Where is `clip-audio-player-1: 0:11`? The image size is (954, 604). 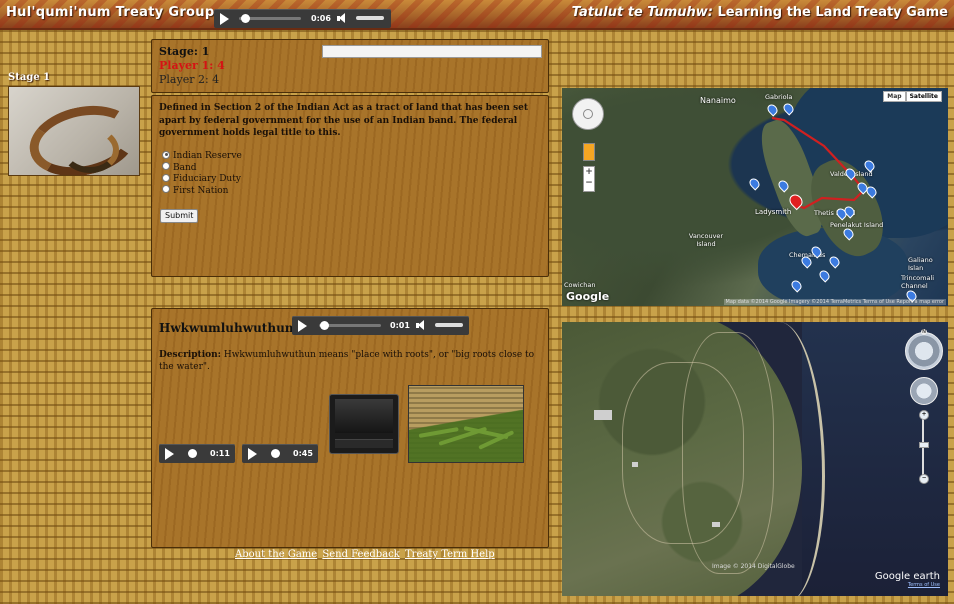
clip-audio-player-1: 0:11 is located at coordinates (197, 453).